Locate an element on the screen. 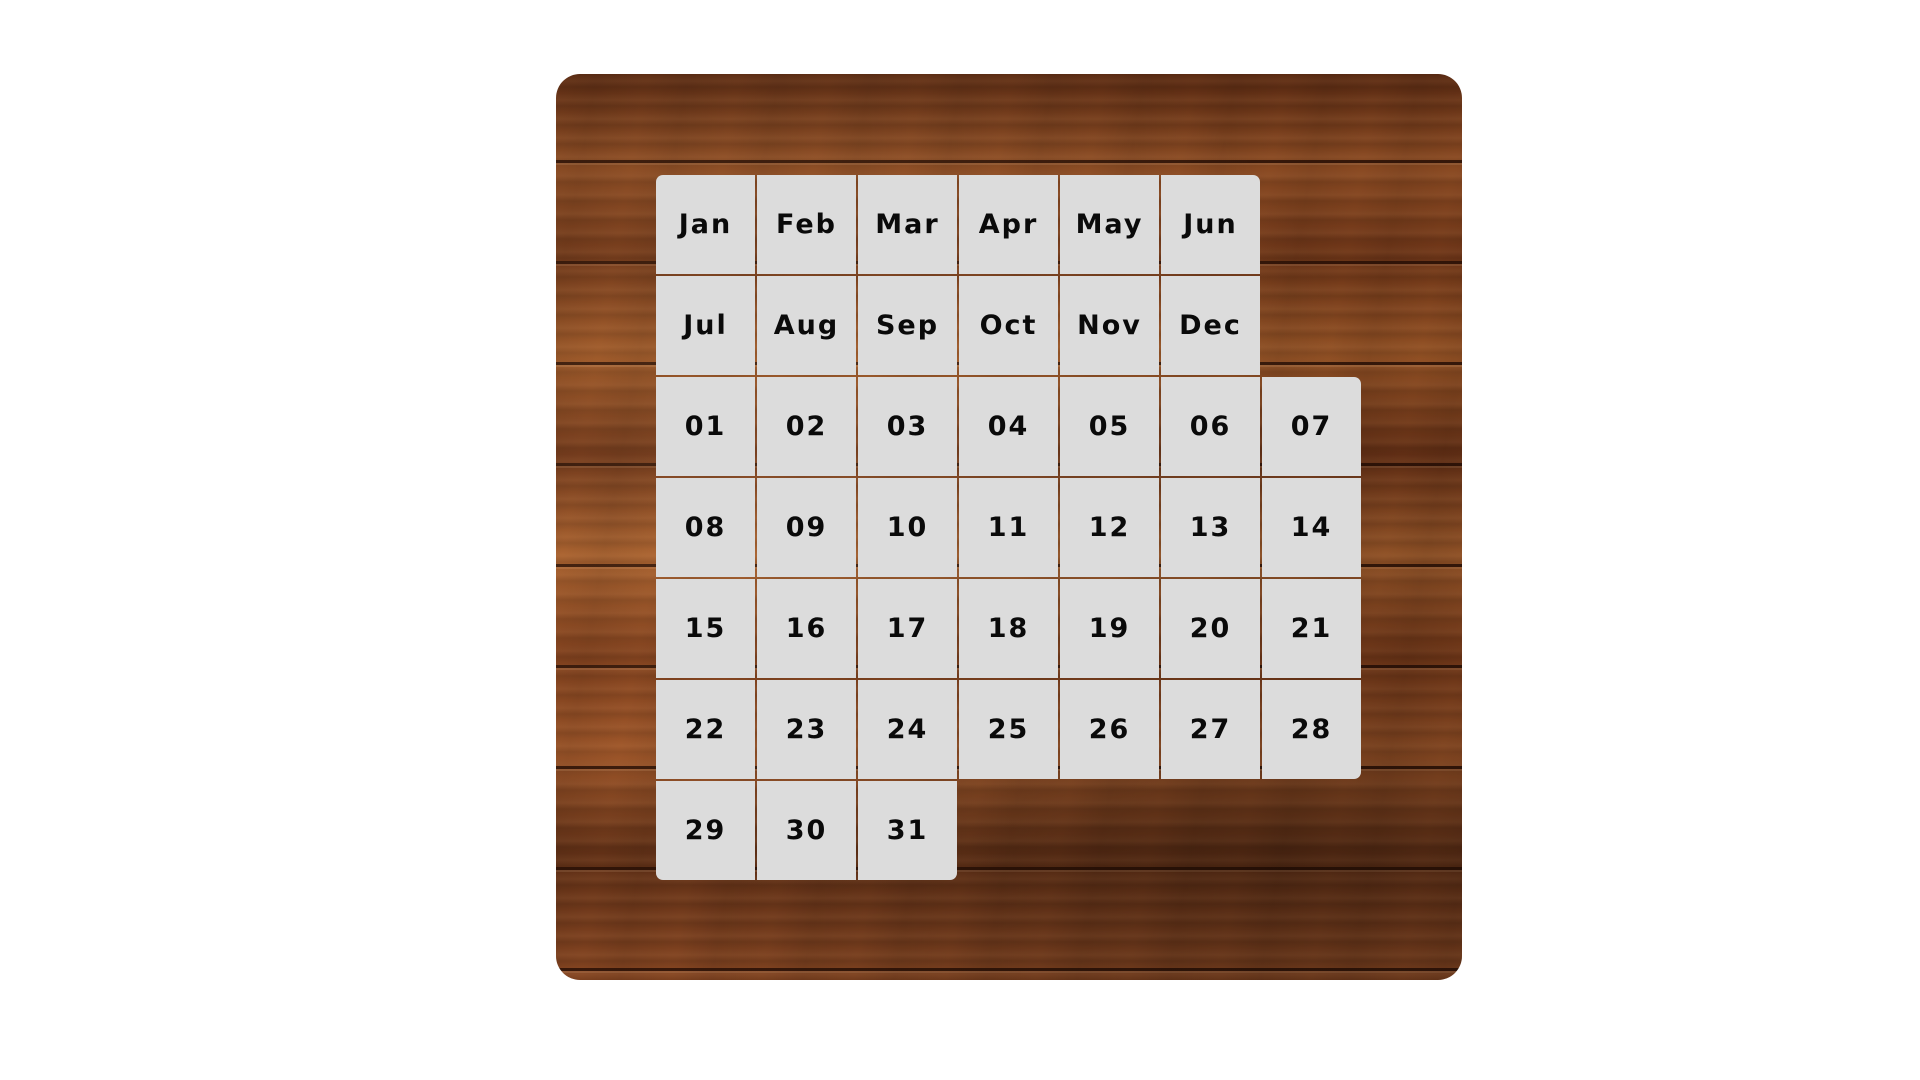 The image size is (1920, 1080). day-cell: 11 is located at coordinates (1008, 527).